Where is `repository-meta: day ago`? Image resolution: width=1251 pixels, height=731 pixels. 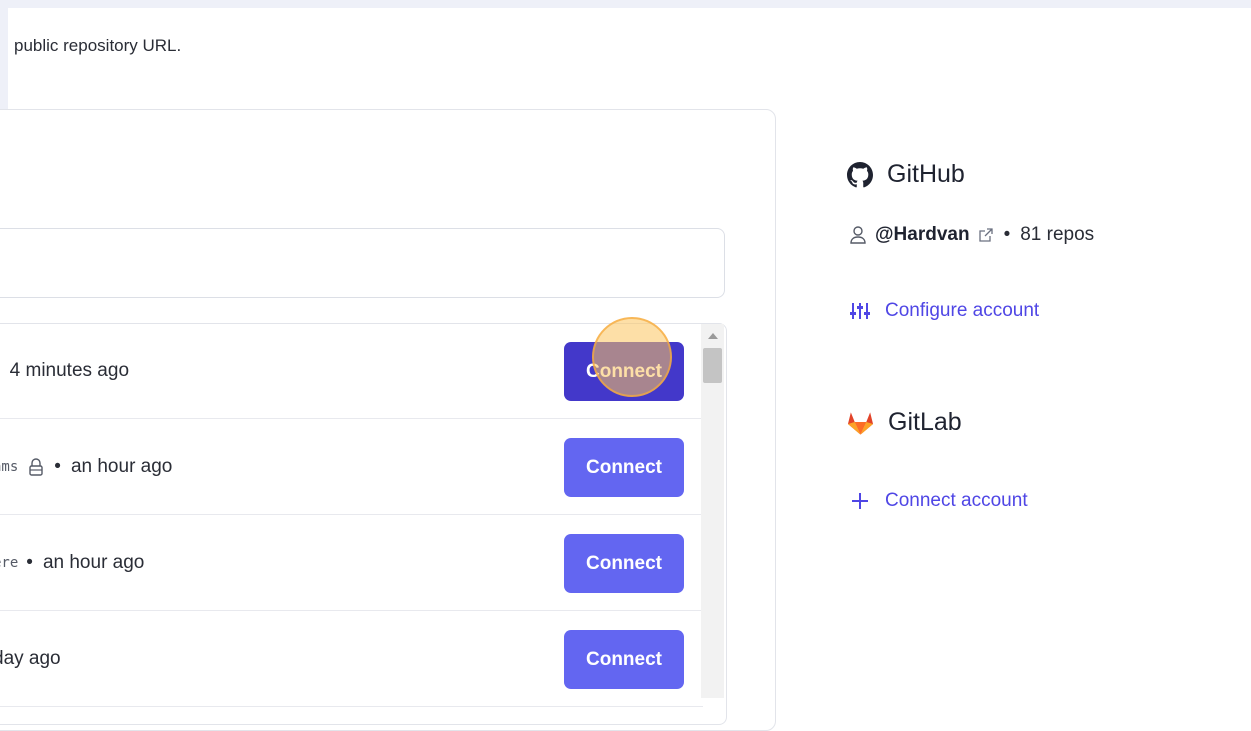 repository-meta: day ago is located at coordinates (30, 659).